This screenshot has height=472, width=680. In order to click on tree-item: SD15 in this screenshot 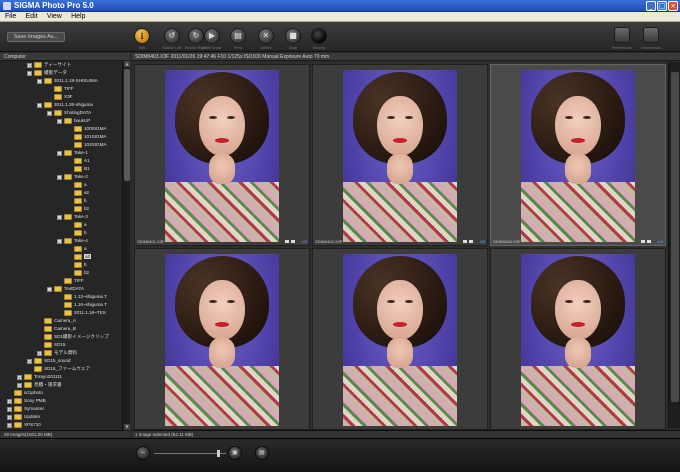, I will do `click(51, 345)`.